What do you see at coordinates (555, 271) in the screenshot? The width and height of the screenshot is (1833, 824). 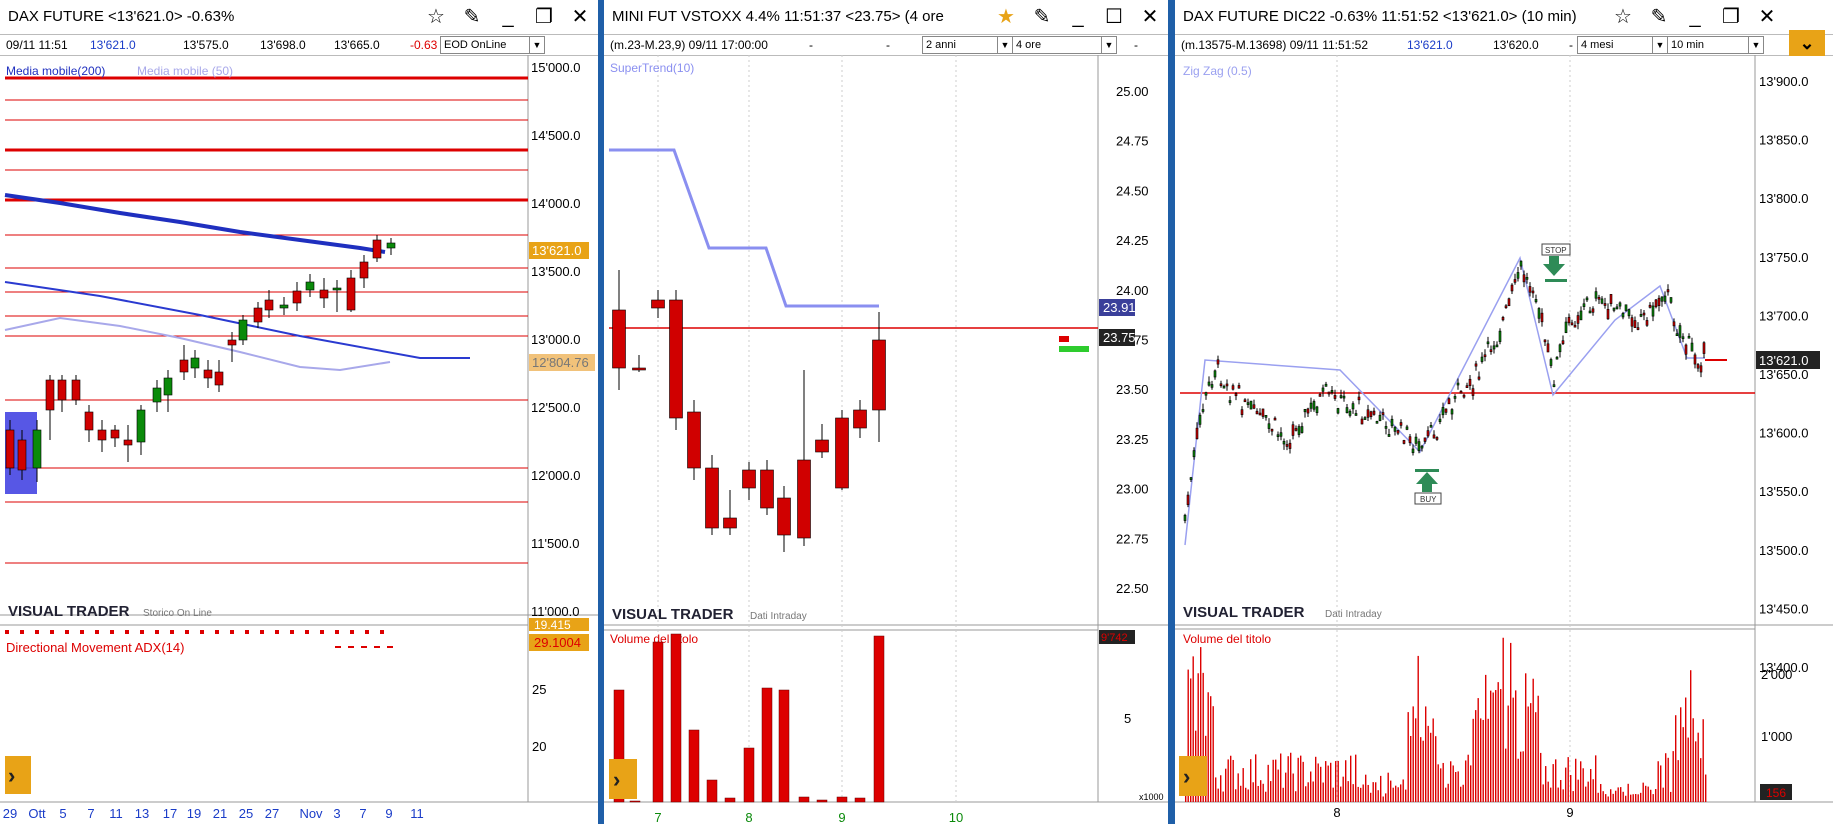 I see `price-tick: 13'500.0` at bounding box center [555, 271].